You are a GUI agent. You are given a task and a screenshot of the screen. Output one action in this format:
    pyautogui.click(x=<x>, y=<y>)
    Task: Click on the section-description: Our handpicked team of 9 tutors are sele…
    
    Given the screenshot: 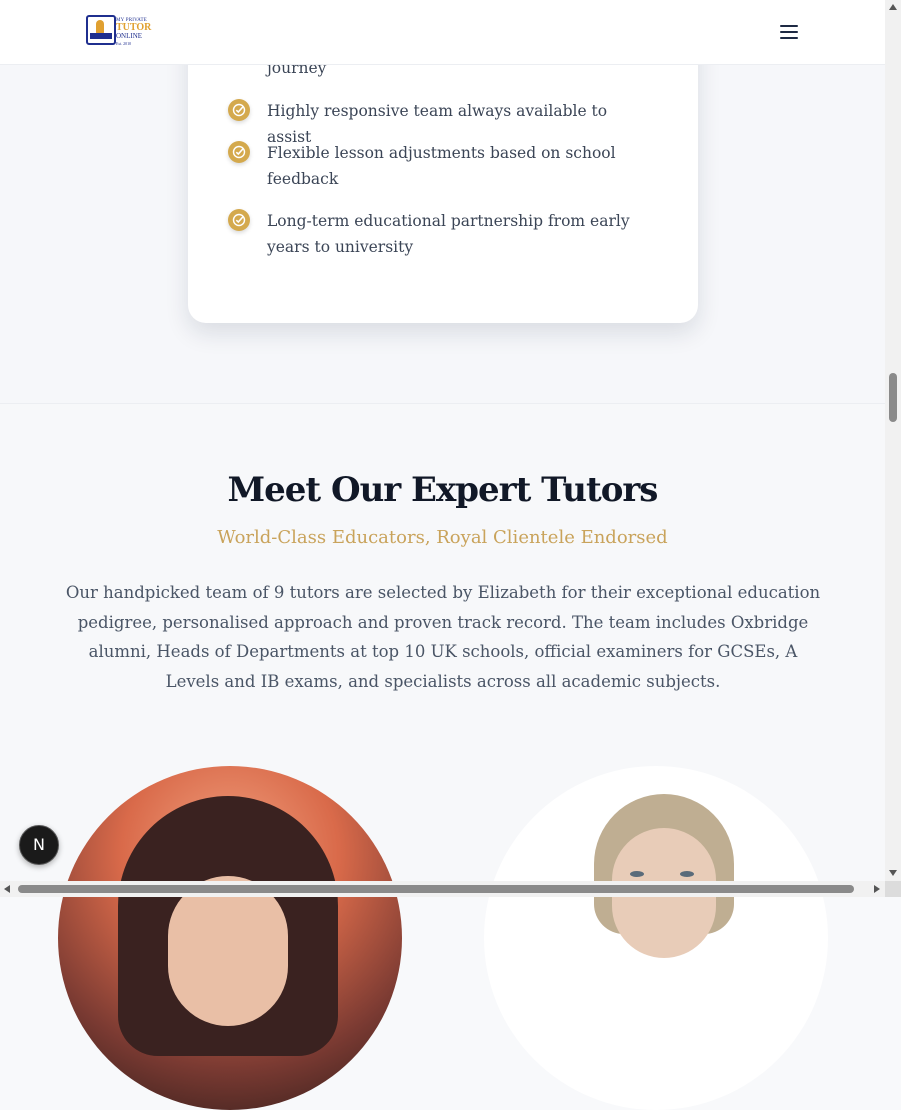 What is the action you would take?
    pyautogui.click(x=443, y=637)
    